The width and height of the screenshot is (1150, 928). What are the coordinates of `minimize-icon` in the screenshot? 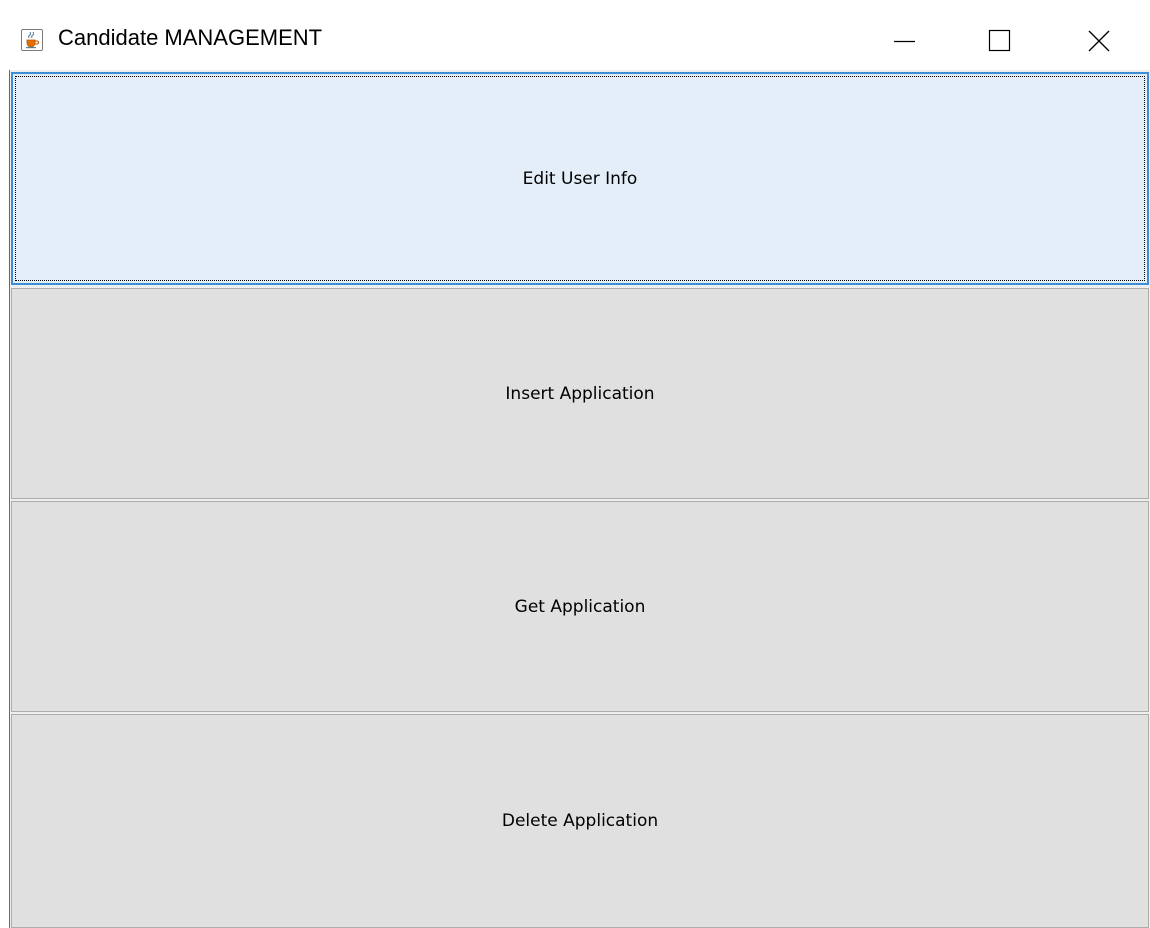 It's located at (904, 41).